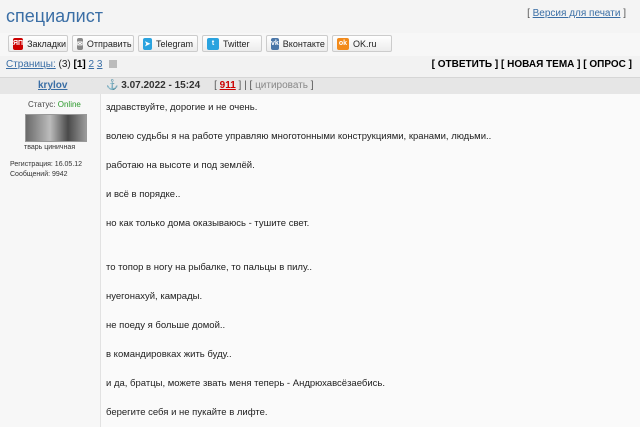 The width and height of the screenshot is (640, 427). Describe the element at coordinates (169, 354) in the screenshot. I see `post-line: в командировках жить буду..` at that location.